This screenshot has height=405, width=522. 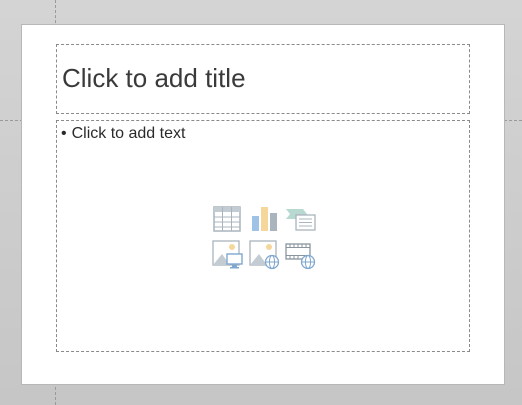 What do you see at coordinates (128, 133) in the screenshot?
I see `content-placeholder-text: Click to add text` at bounding box center [128, 133].